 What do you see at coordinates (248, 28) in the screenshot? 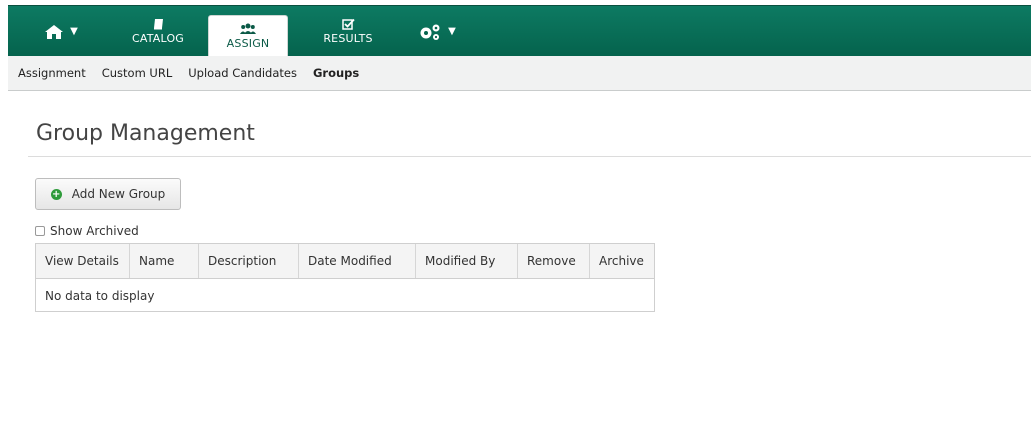
I see `users-icon` at bounding box center [248, 28].